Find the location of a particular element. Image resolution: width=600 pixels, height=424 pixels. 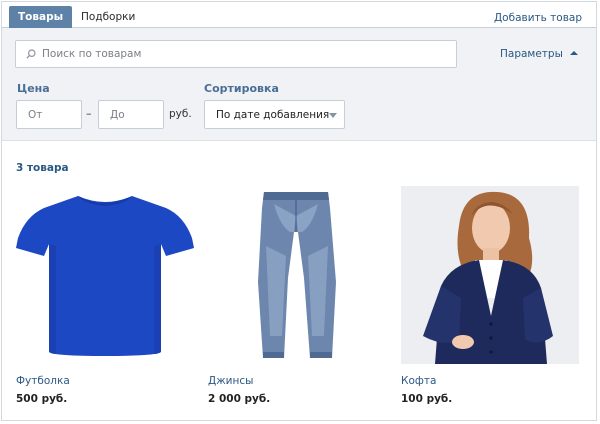

tab-bar: Товары Подборки Добавить товар is located at coordinates (299, 15).